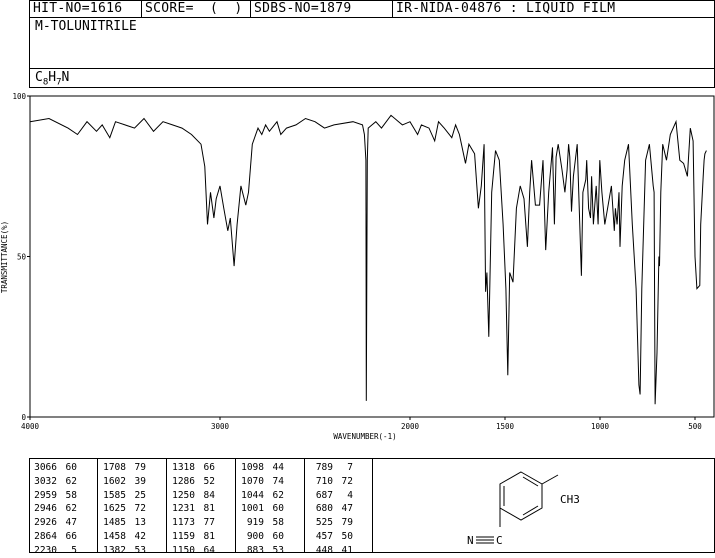 The width and height of the screenshot is (715, 558). What do you see at coordinates (4, 257) in the screenshot?
I see `y-axis-label: TRANSMITTANCE(%)` at bounding box center [4, 257].